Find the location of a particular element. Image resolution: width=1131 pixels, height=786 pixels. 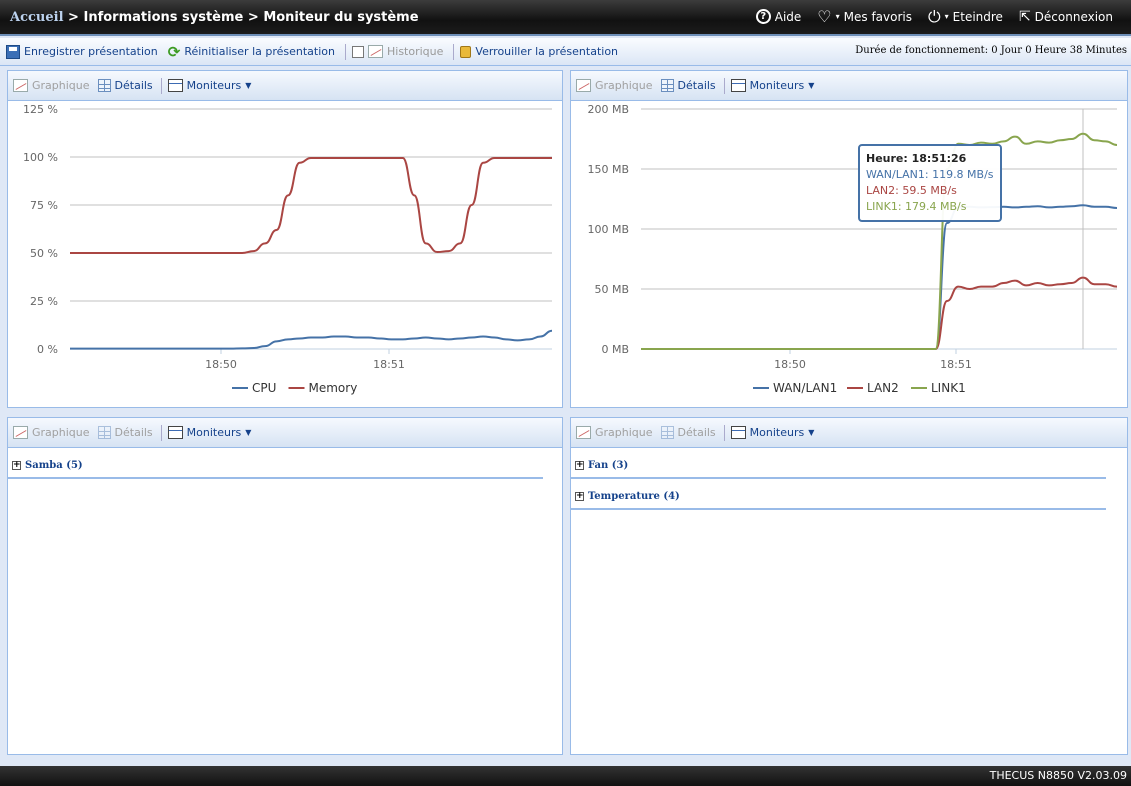

tree-node-fan: + Fan (3) is located at coordinates (838, 467).